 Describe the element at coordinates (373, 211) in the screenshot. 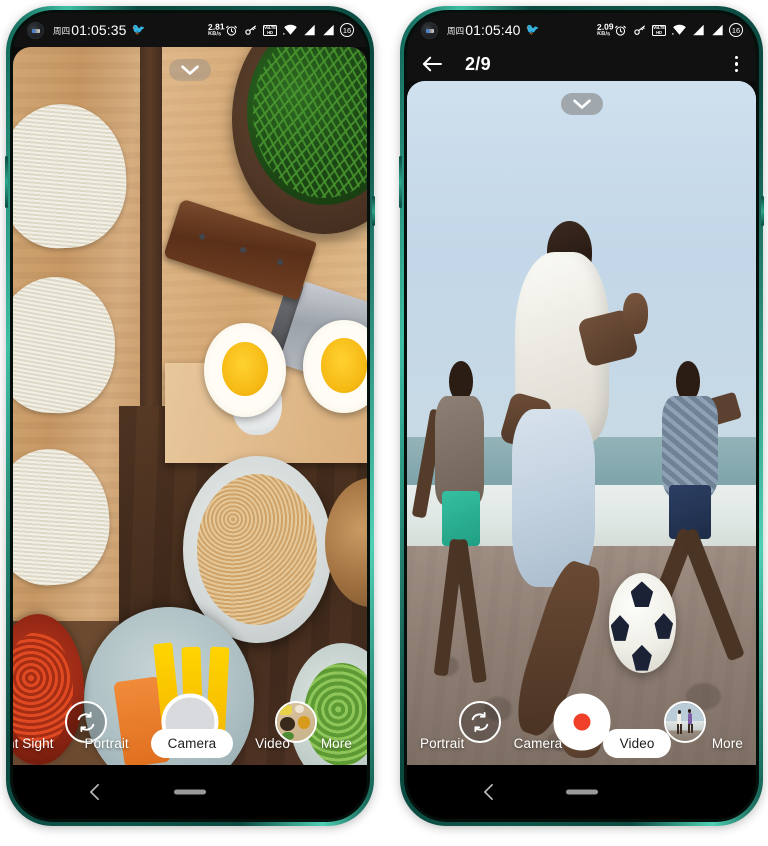

I see `power-button-left` at that location.